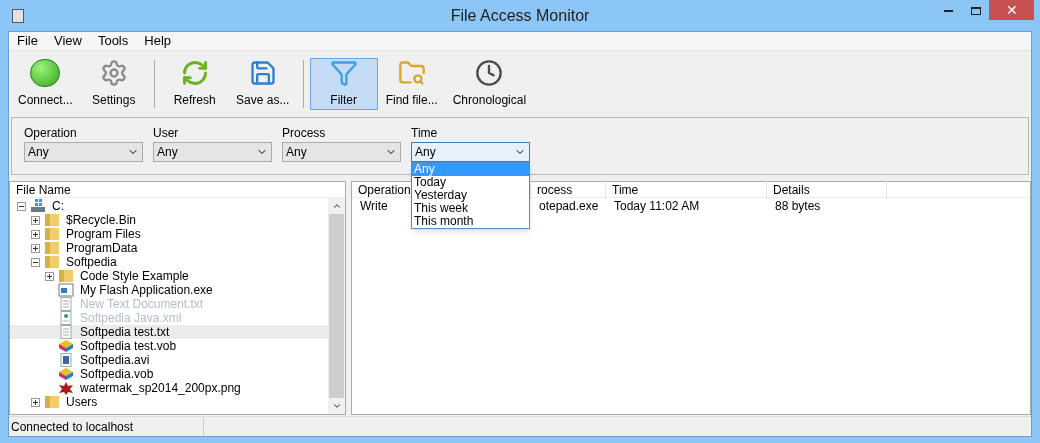 This screenshot has width=1040, height=443. Describe the element at coordinates (18, 15) in the screenshot. I see `app-icon` at that location.